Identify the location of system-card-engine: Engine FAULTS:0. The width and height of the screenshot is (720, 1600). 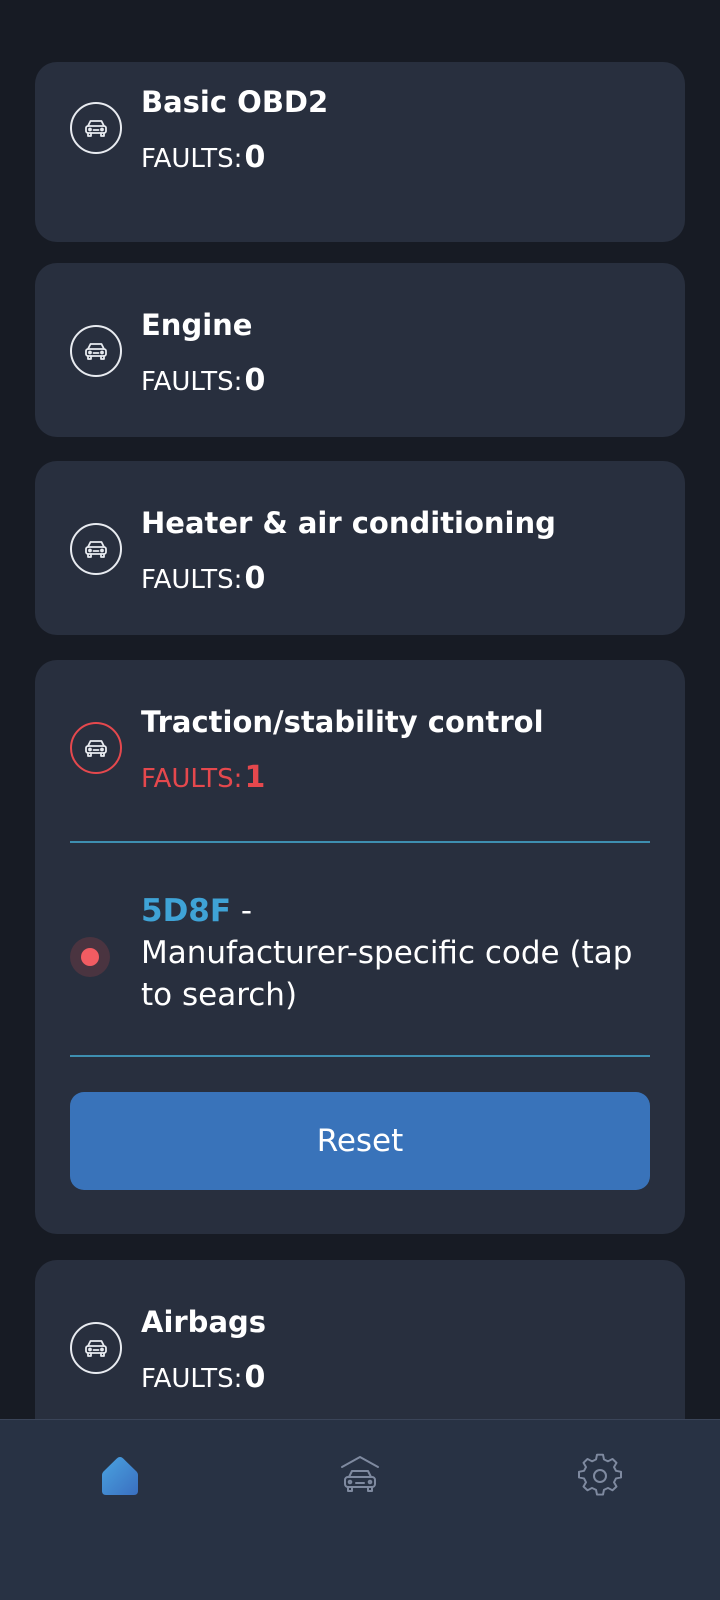
(360, 350).